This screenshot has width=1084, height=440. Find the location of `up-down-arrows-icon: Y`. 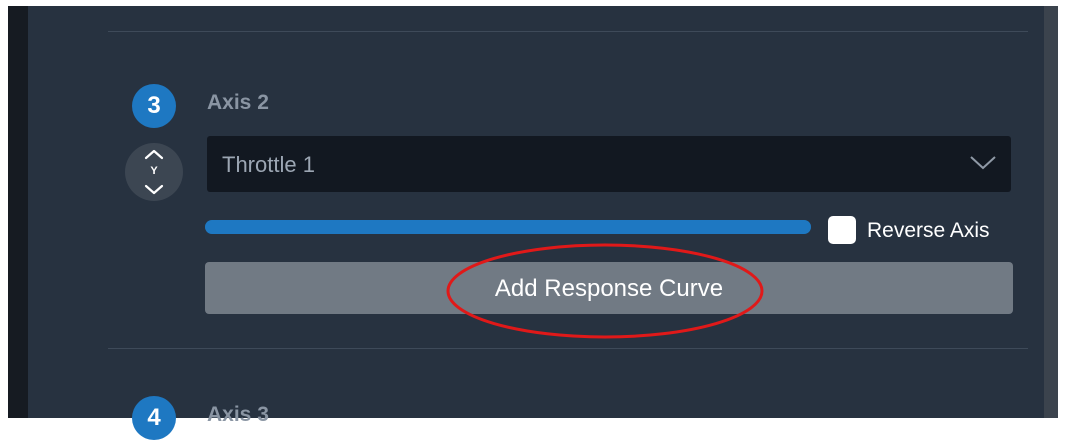

up-down-arrows-icon: Y is located at coordinates (154, 172).